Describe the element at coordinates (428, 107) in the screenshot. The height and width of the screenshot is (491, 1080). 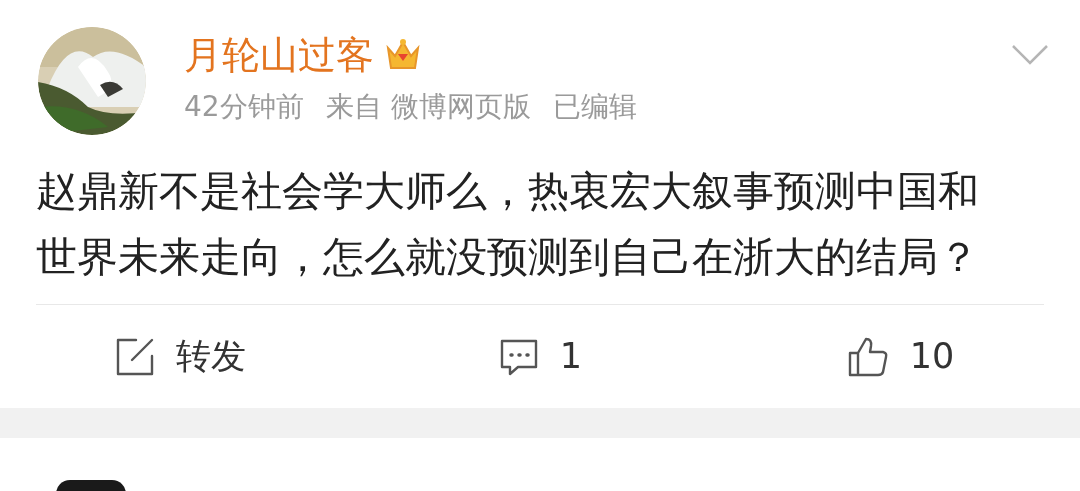
I see `post-meta: 来自 微博网页版` at that location.